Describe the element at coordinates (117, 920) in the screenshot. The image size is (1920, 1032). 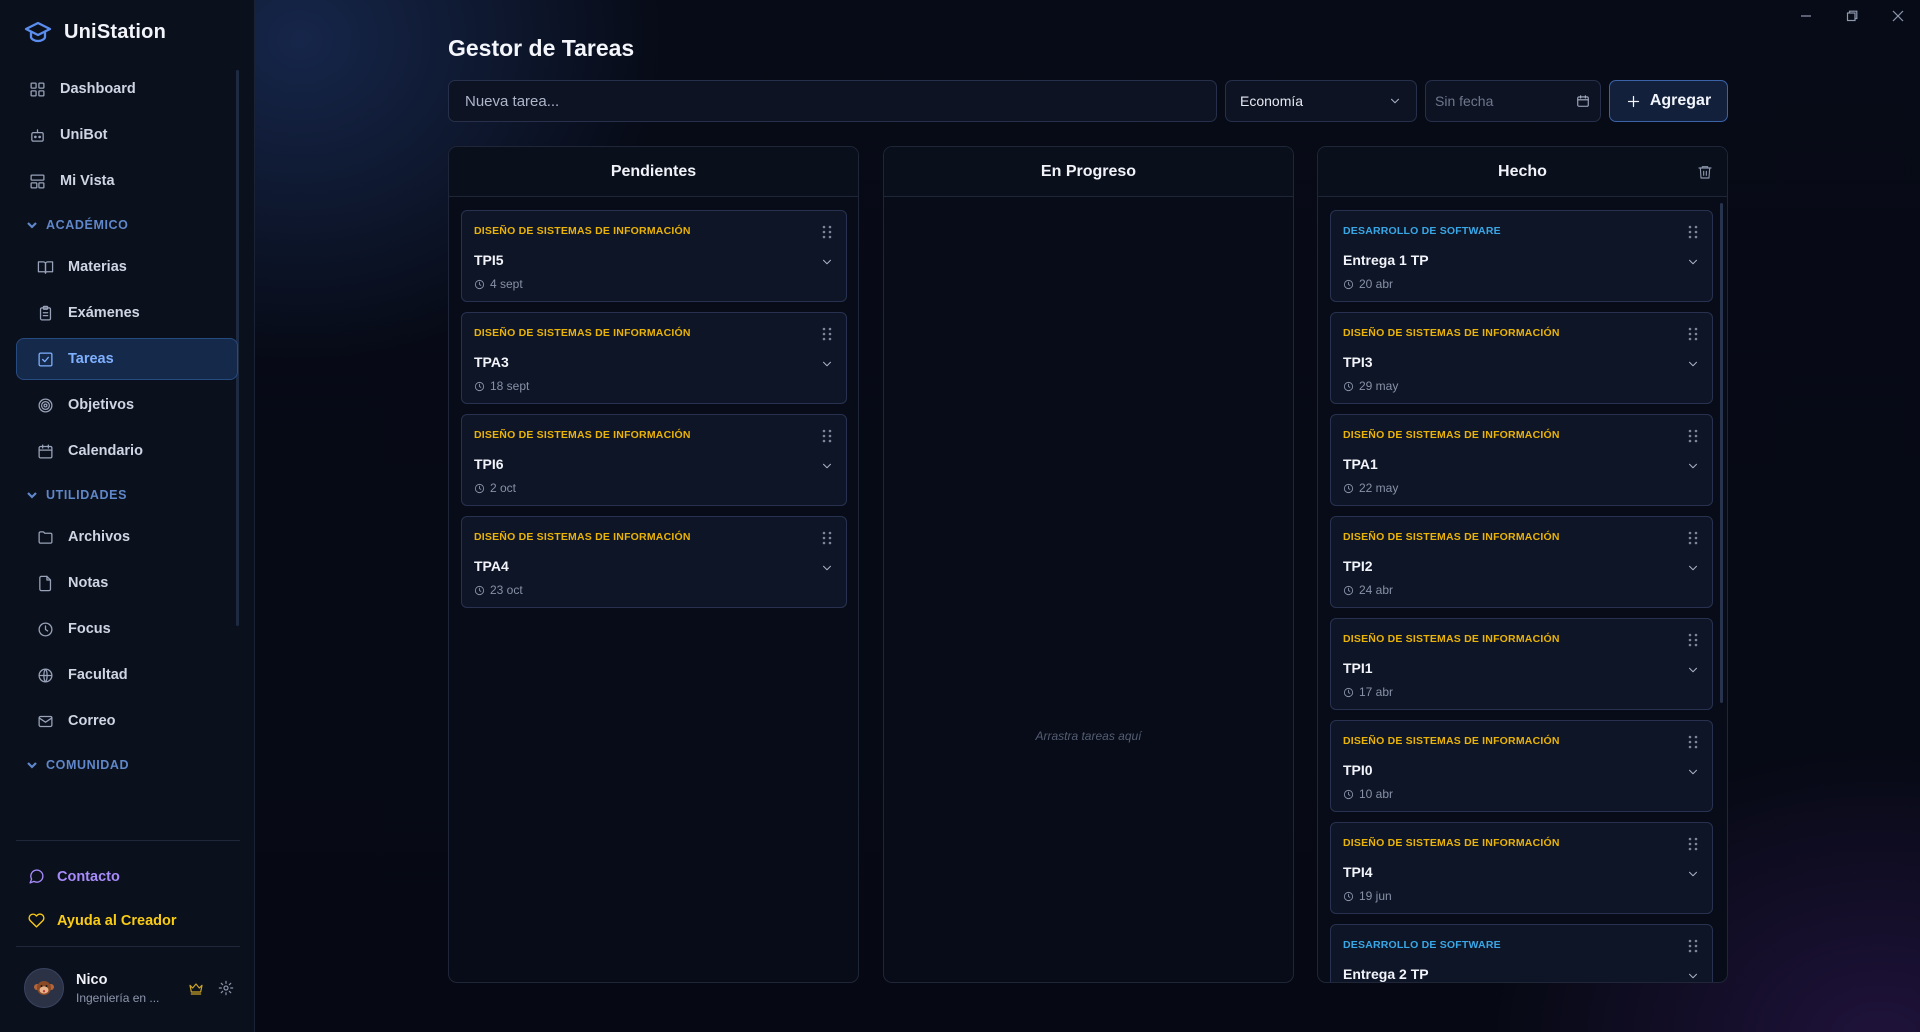
I see `support-label: Ayuda al Creador` at that location.